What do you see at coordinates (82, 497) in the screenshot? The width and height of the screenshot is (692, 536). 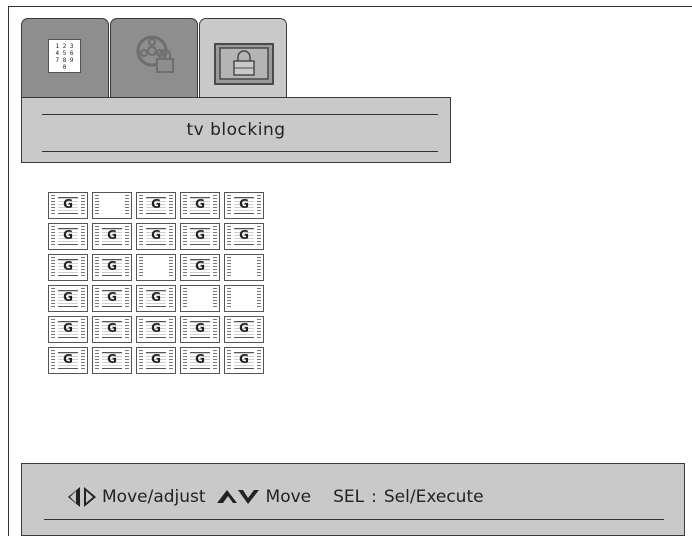 I see `left-right-arrows-icon` at bounding box center [82, 497].